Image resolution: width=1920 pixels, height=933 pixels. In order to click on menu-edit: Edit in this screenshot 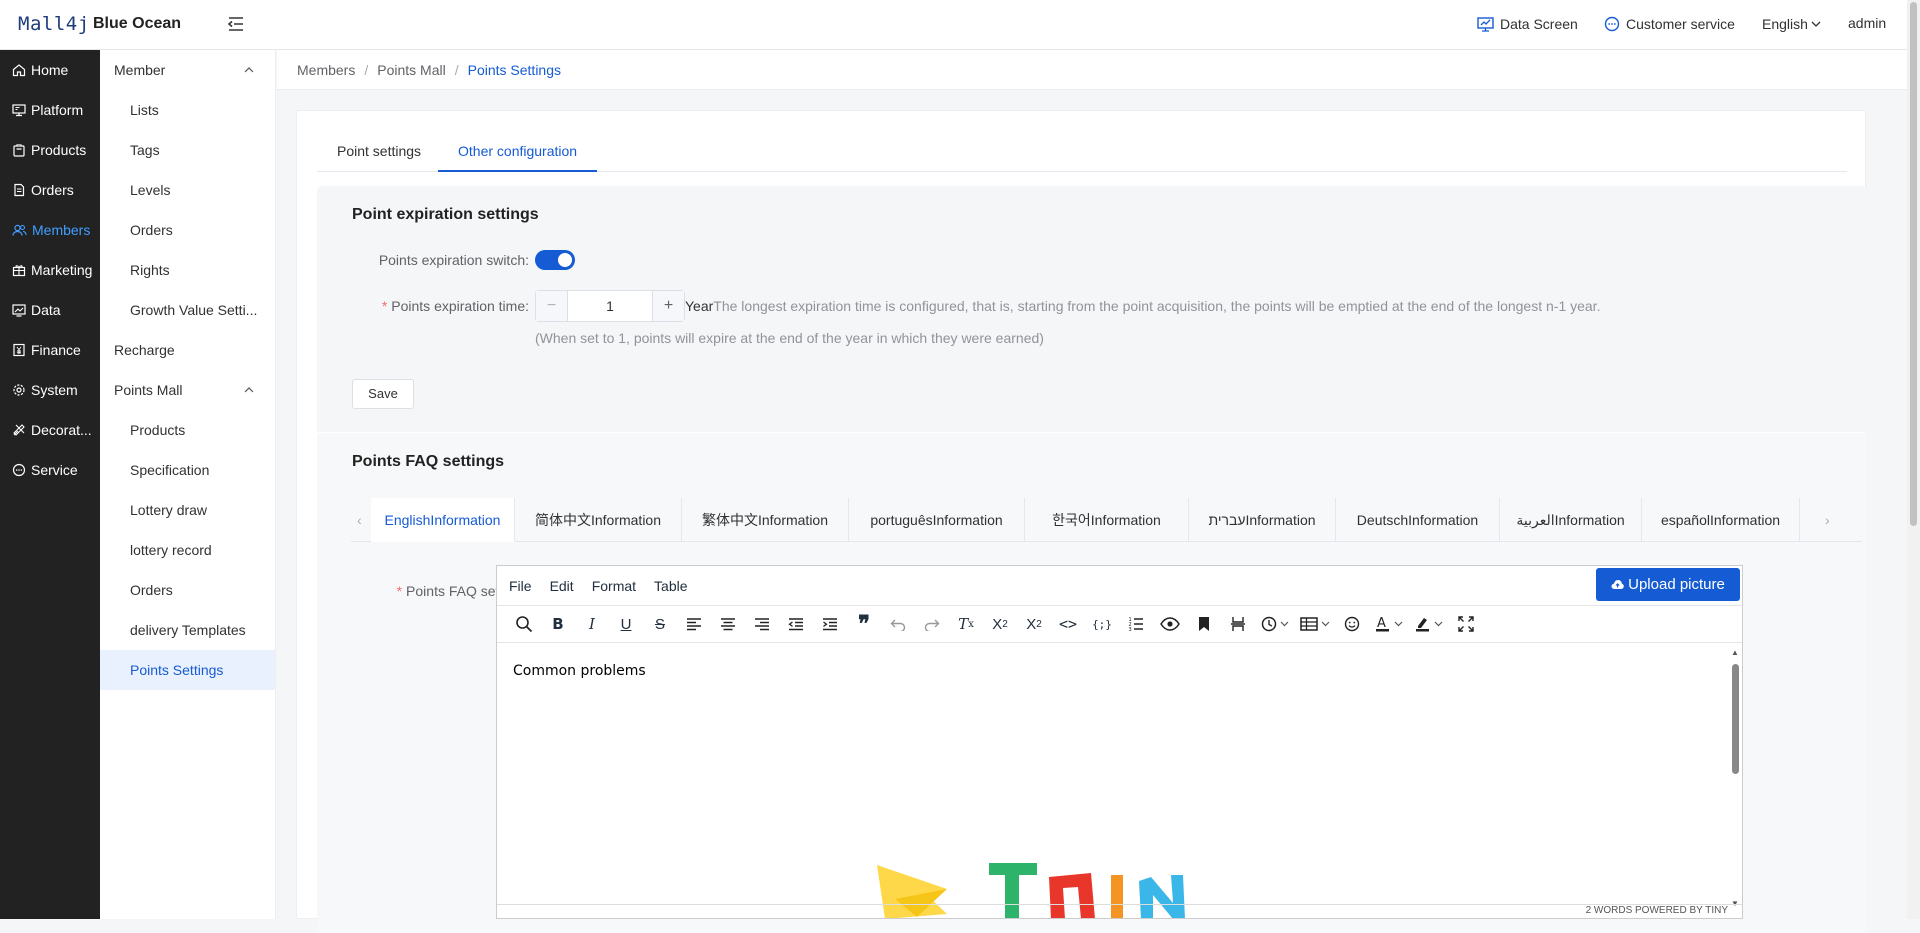, I will do `click(562, 586)`.